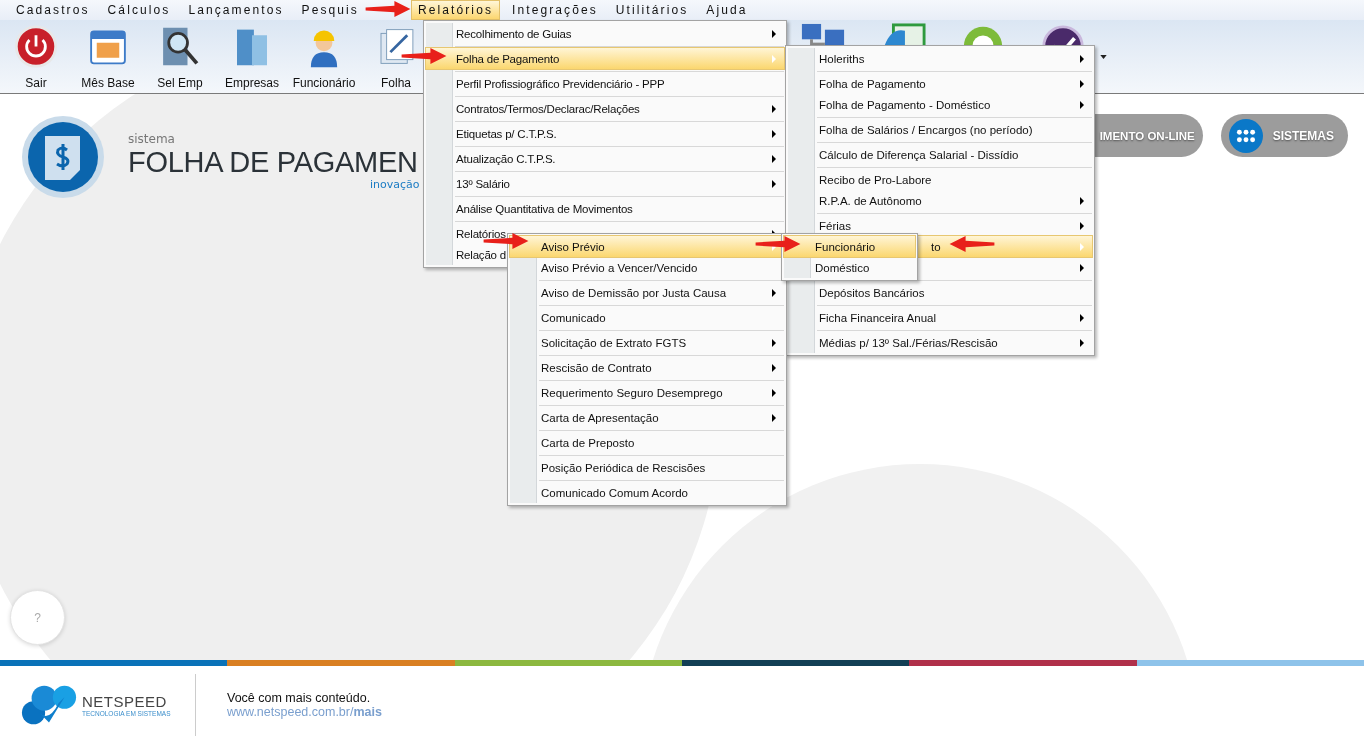 The width and height of the screenshot is (1364, 743). What do you see at coordinates (299, 697) in the screenshot?
I see `footer-message: Você com mais conteúdo.` at bounding box center [299, 697].